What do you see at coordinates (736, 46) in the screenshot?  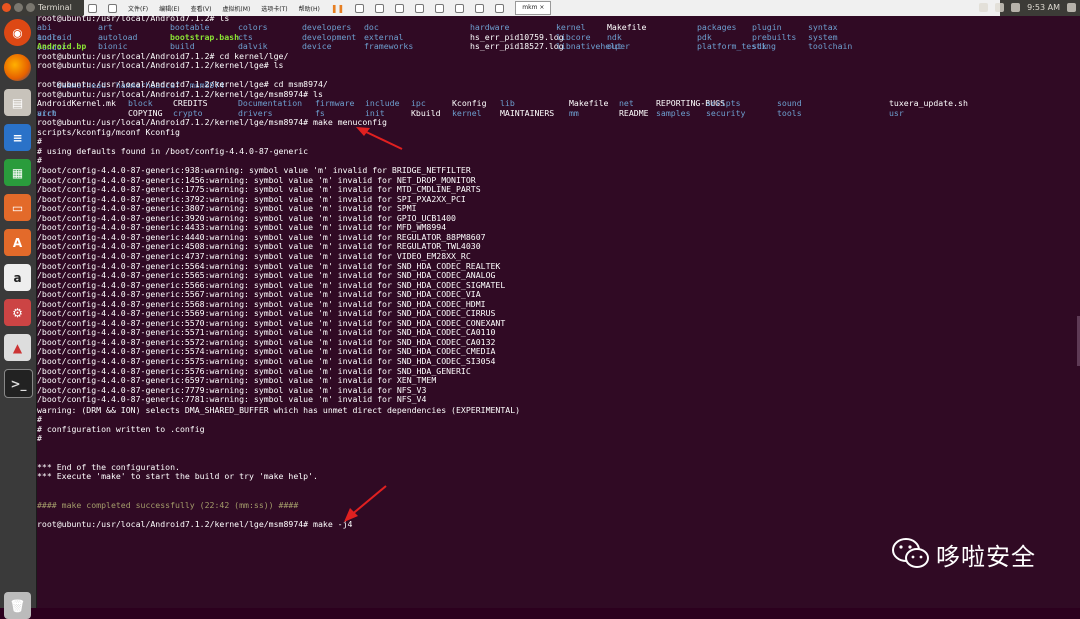 I see `ls-entry: platform_testing` at bounding box center [736, 46].